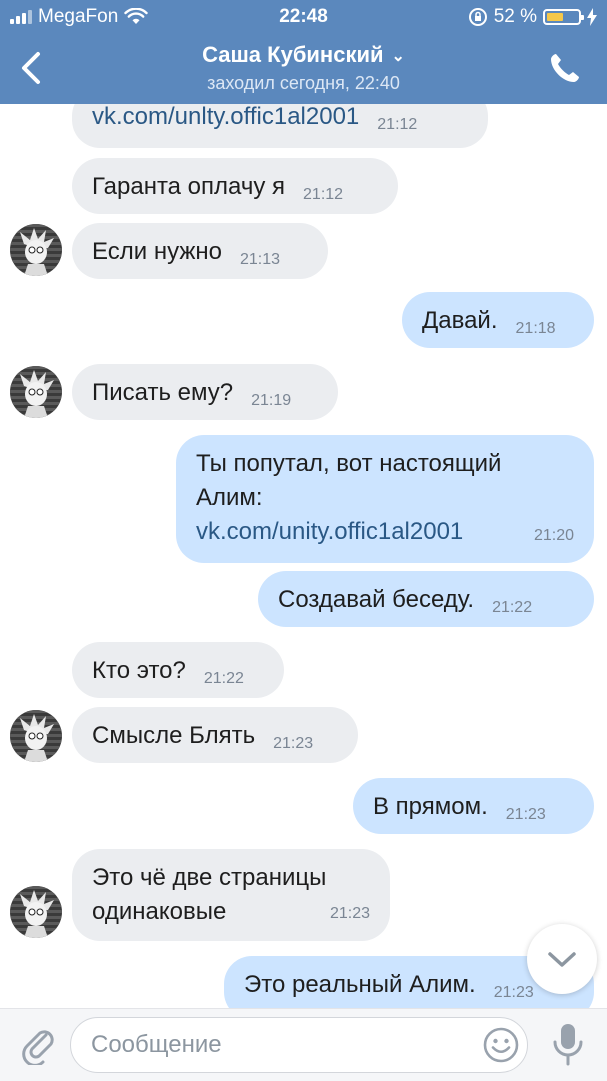 The image size is (607, 1081). What do you see at coordinates (303, 83) in the screenshot?
I see `last-seen: заходил сегодня, 22:40` at bounding box center [303, 83].